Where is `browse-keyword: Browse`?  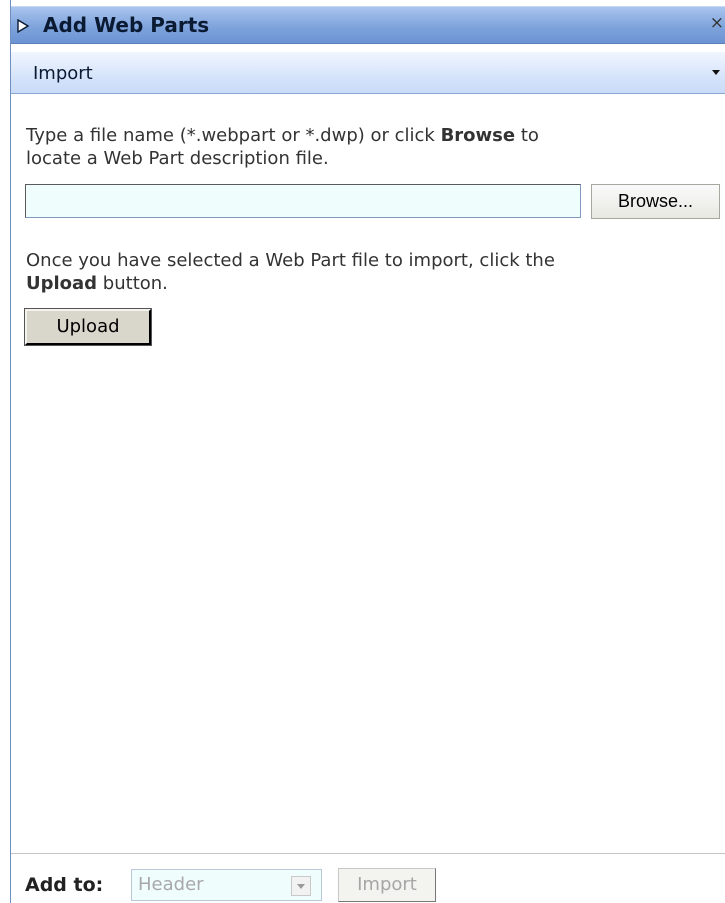
browse-keyword: Browse is located at coordinates (478, 135).